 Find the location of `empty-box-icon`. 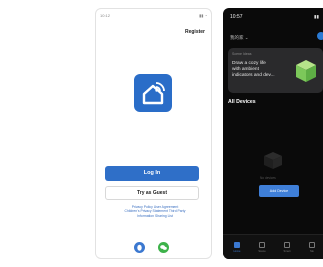

empty-box-icon is located at coordinates (273, 160).